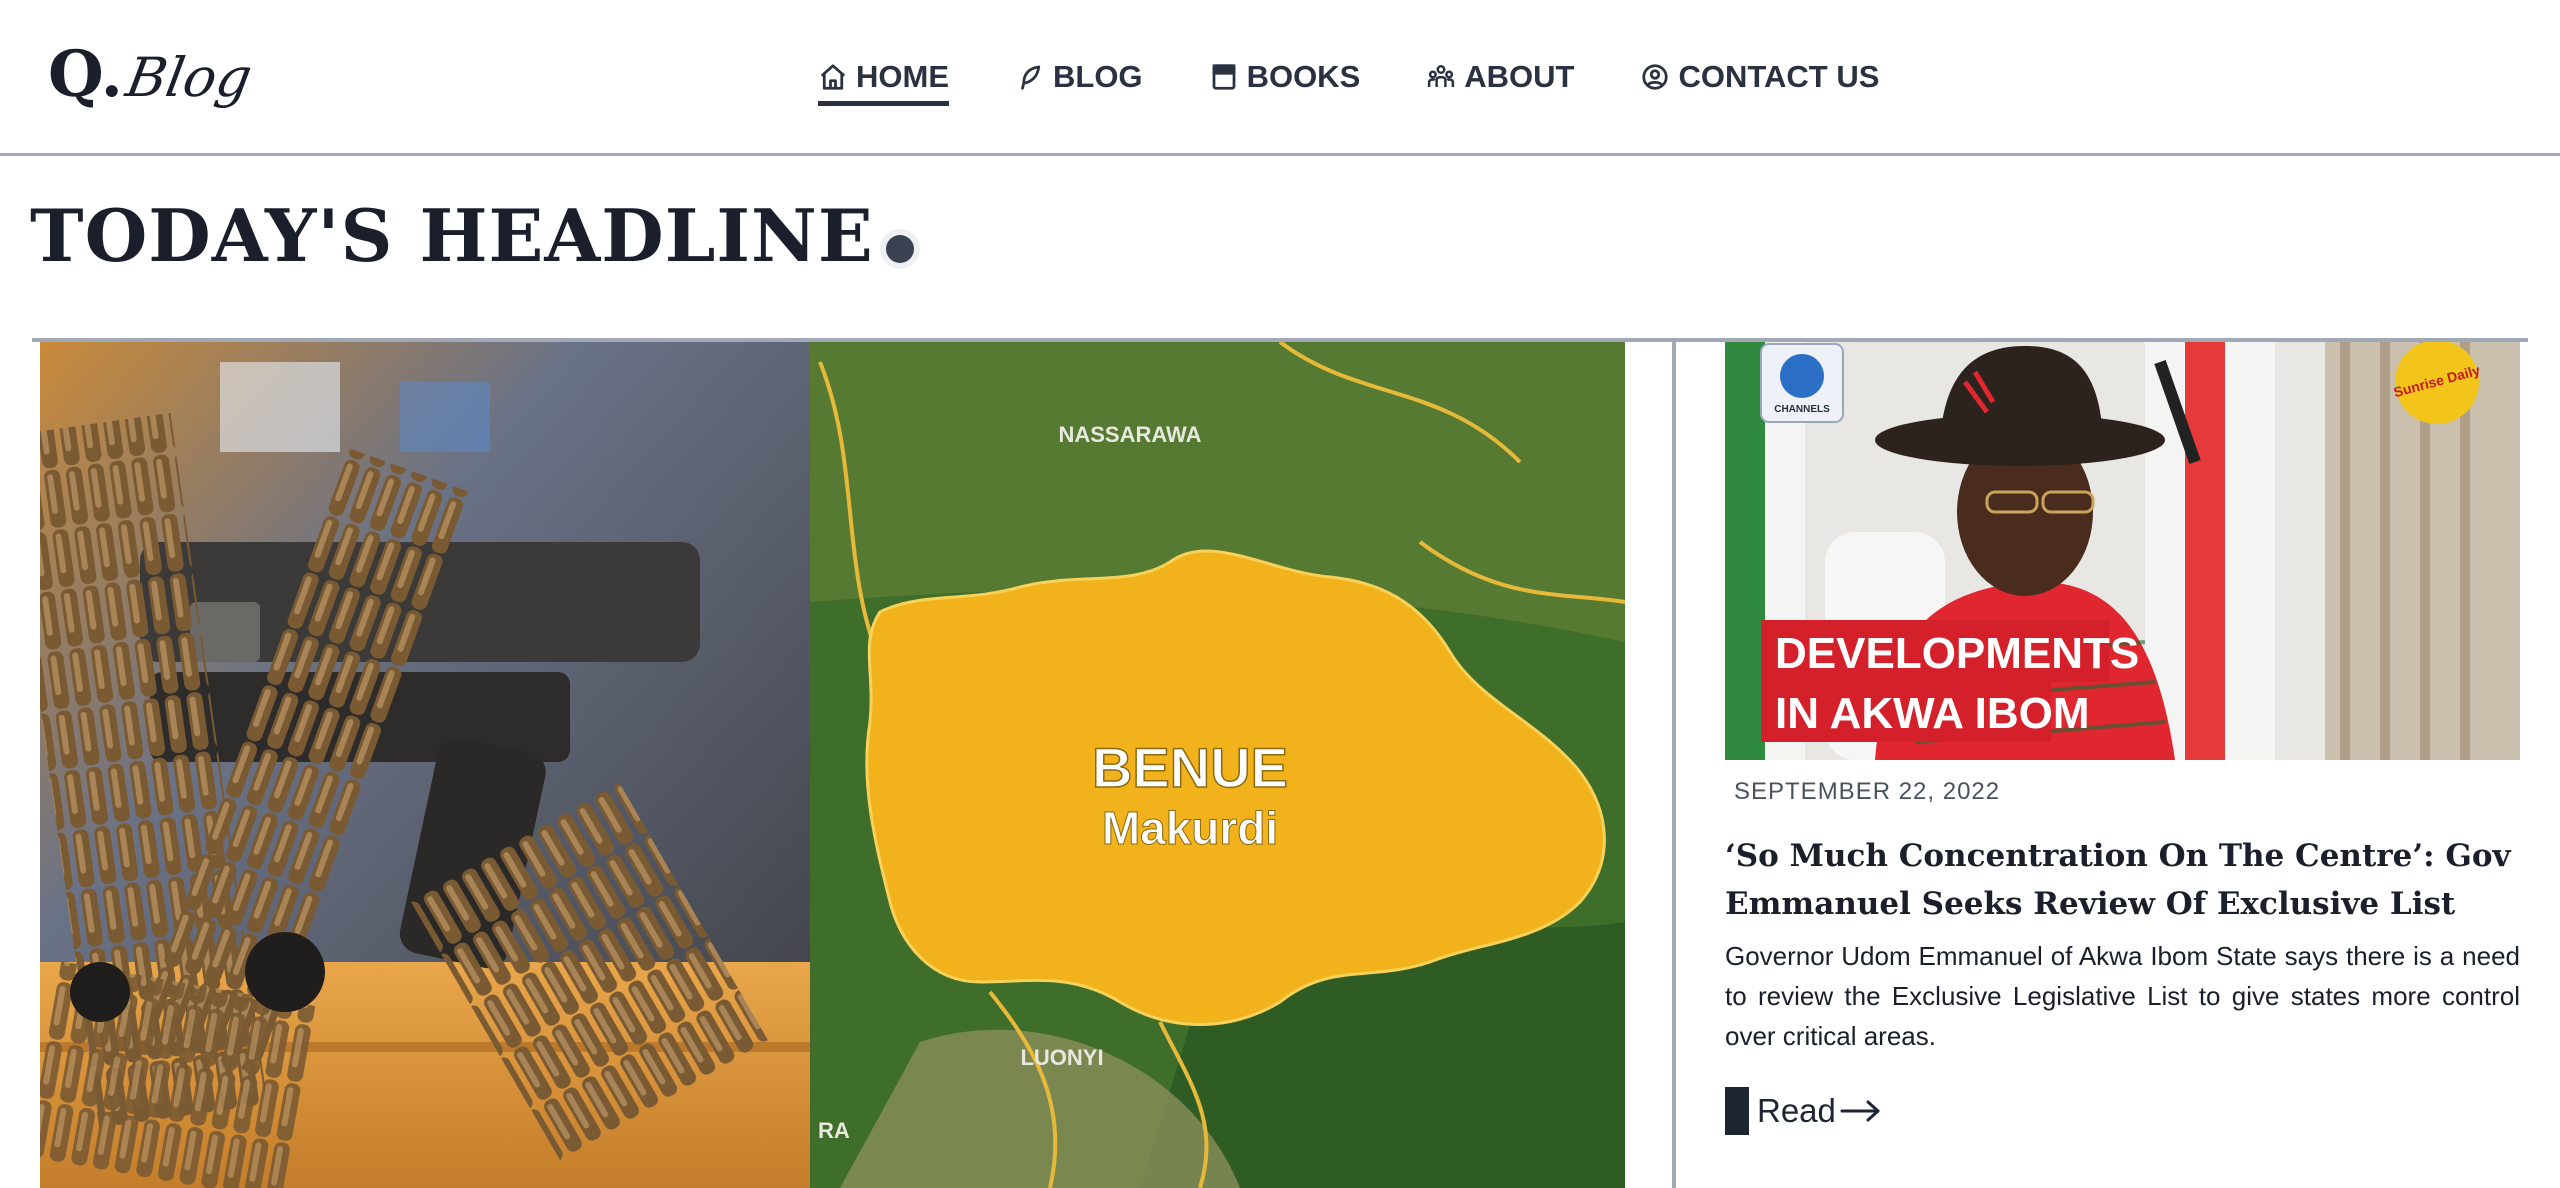  What do you see at coordinates (902, 76) in the screenshot?
I see `nav-home-label: HOME` at bounding box center [902, 76].